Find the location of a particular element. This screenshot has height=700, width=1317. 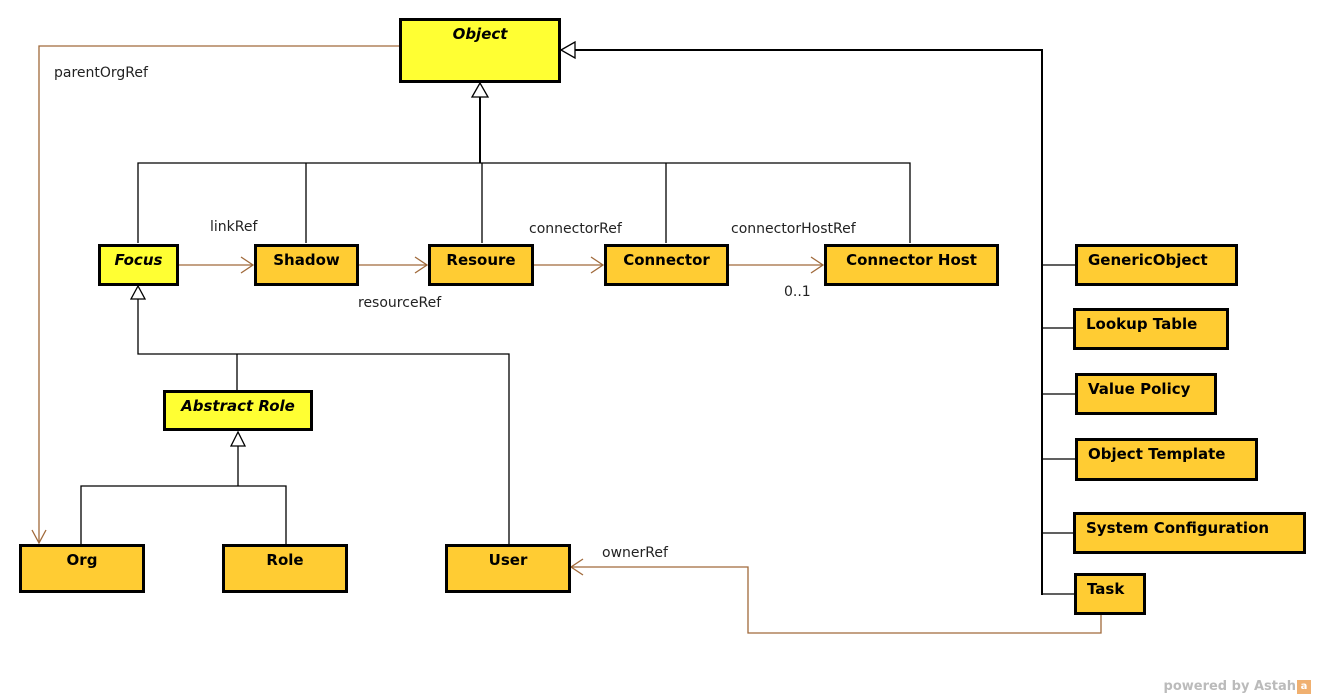

label-connector-ref: connectorRef is located at coordinates (575, 229).